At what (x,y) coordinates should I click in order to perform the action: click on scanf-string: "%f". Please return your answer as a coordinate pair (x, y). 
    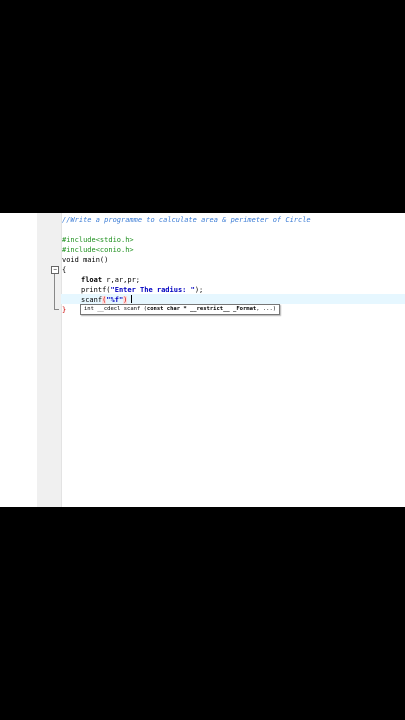
    Looking at the image, I should click on (115, 300).